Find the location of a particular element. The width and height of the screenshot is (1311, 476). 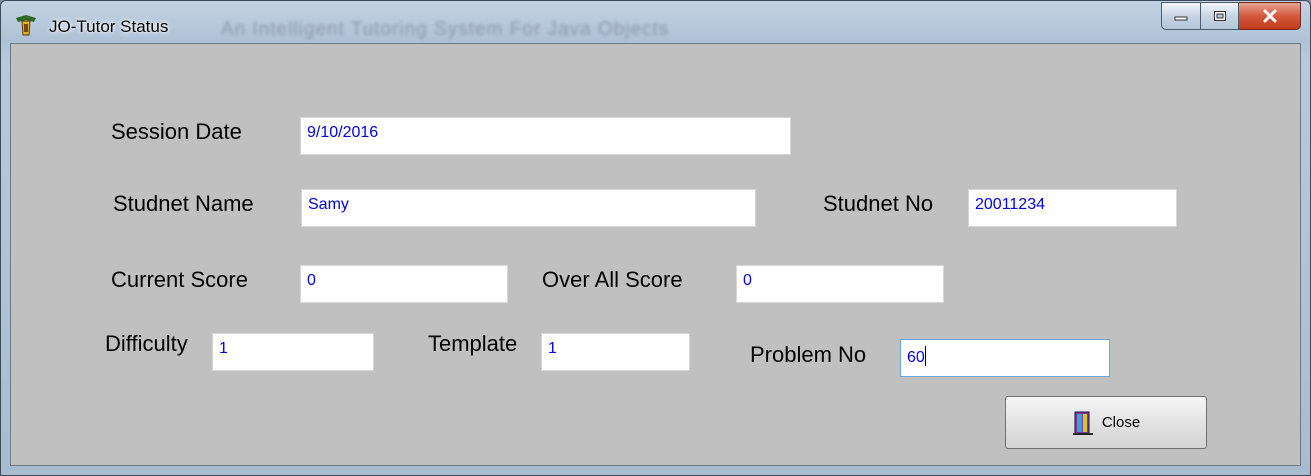

current-score-label: Current Score is located at coordinates (179, 279).